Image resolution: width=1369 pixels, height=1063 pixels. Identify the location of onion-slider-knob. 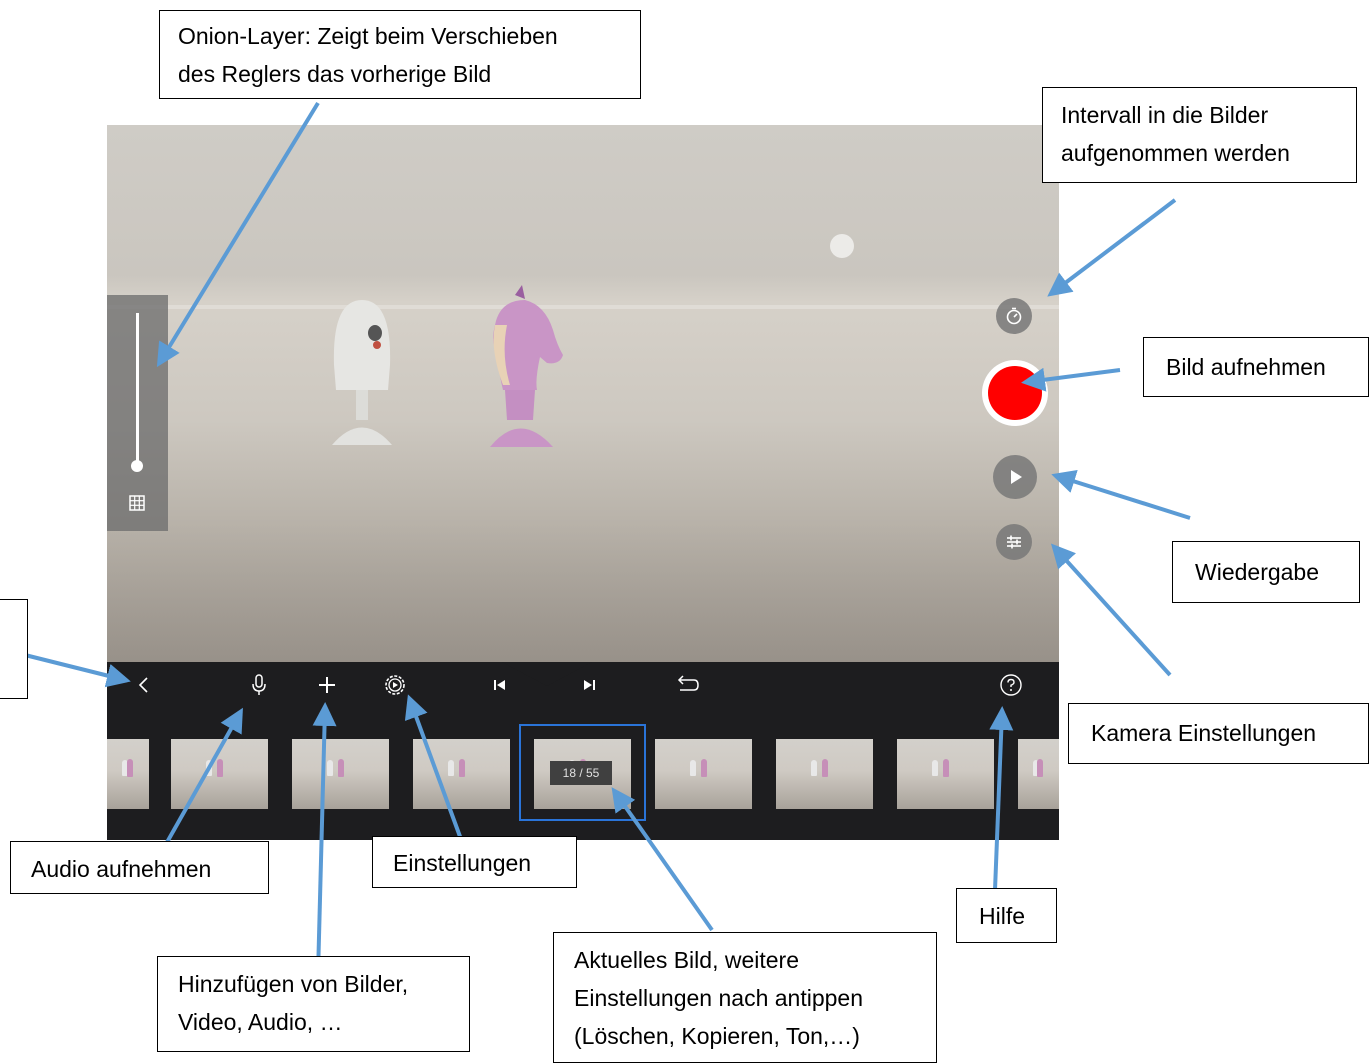
(137, 466).